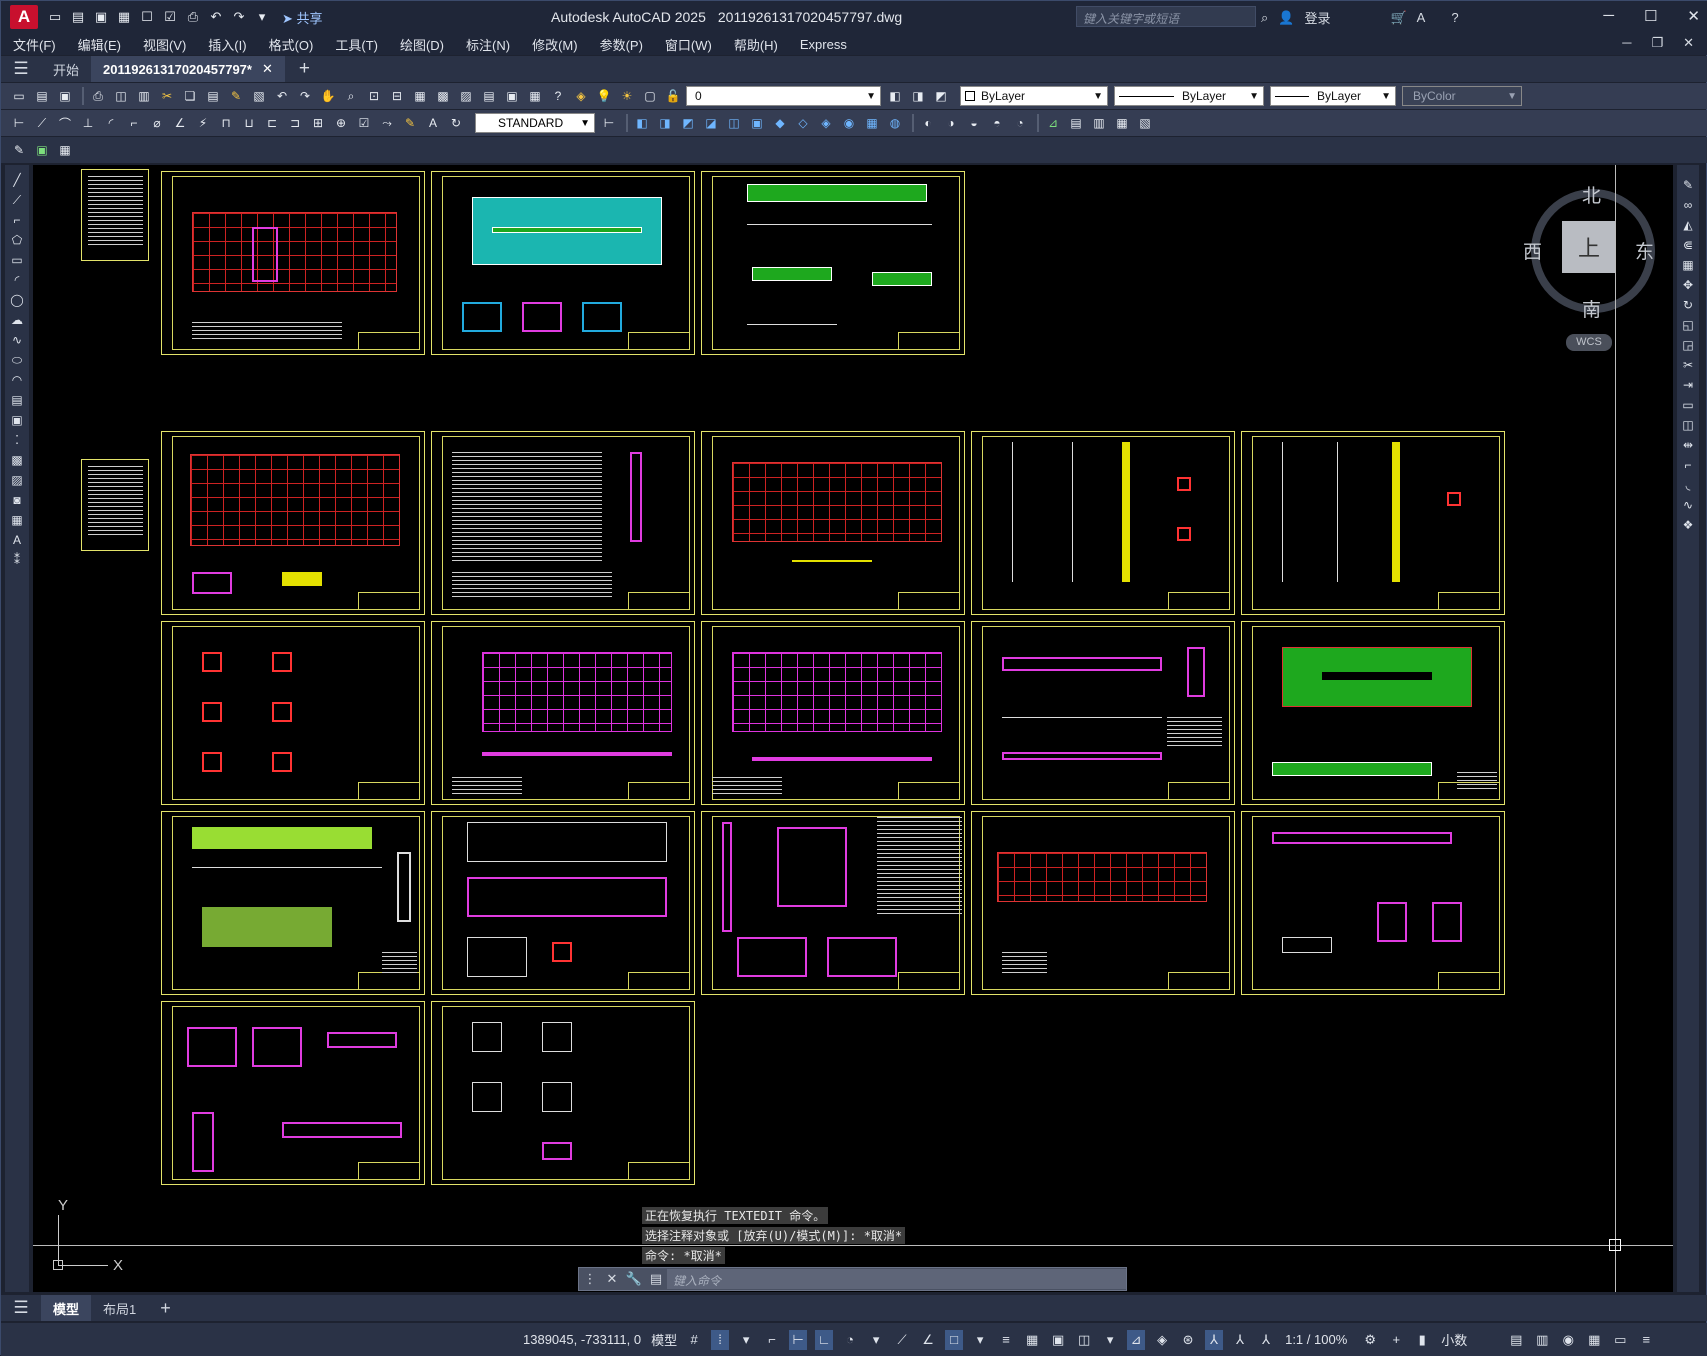 The width and height of the screenshot is (1707, 1356). I want to click on tool-palettes-icon: ▨, so click(466, 96).